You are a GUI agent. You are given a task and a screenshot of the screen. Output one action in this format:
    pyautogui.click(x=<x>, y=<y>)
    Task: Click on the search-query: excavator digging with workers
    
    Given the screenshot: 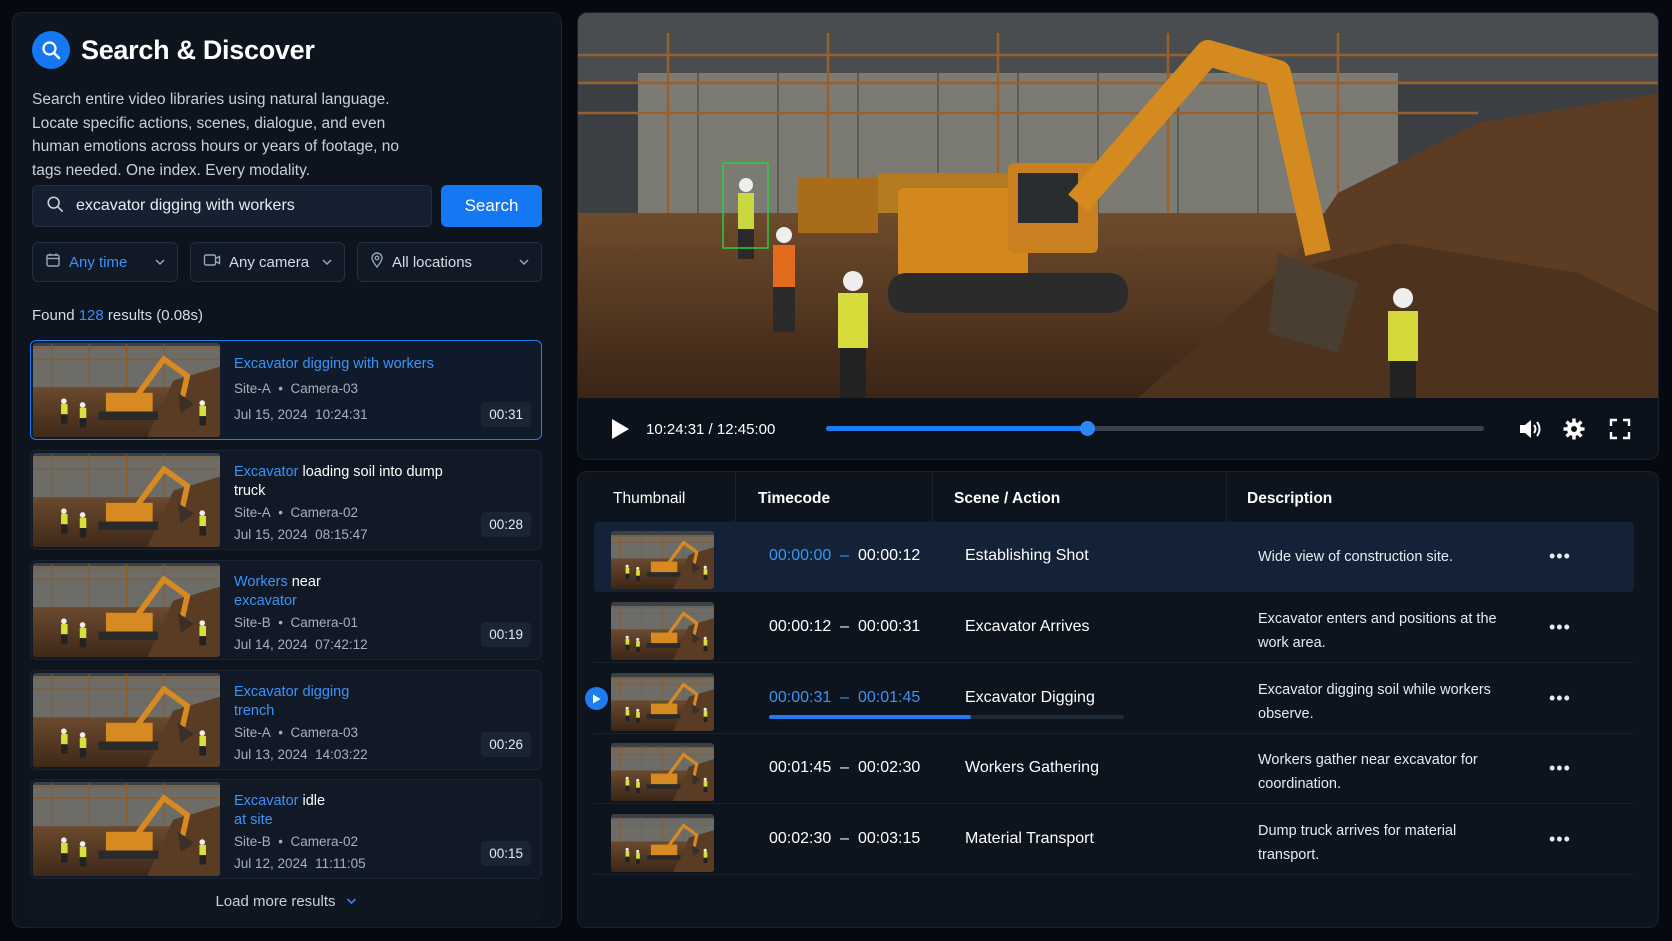 What is the action you would take?
    pyautogui.click(x=185, y=206)
    